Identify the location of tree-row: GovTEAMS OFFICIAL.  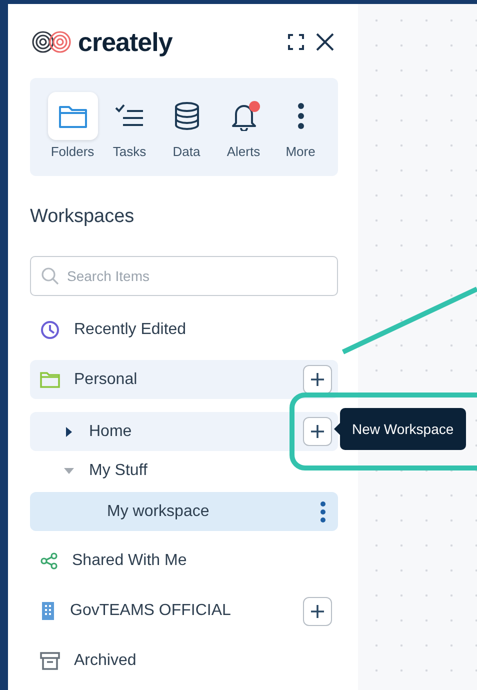
(184, 611).